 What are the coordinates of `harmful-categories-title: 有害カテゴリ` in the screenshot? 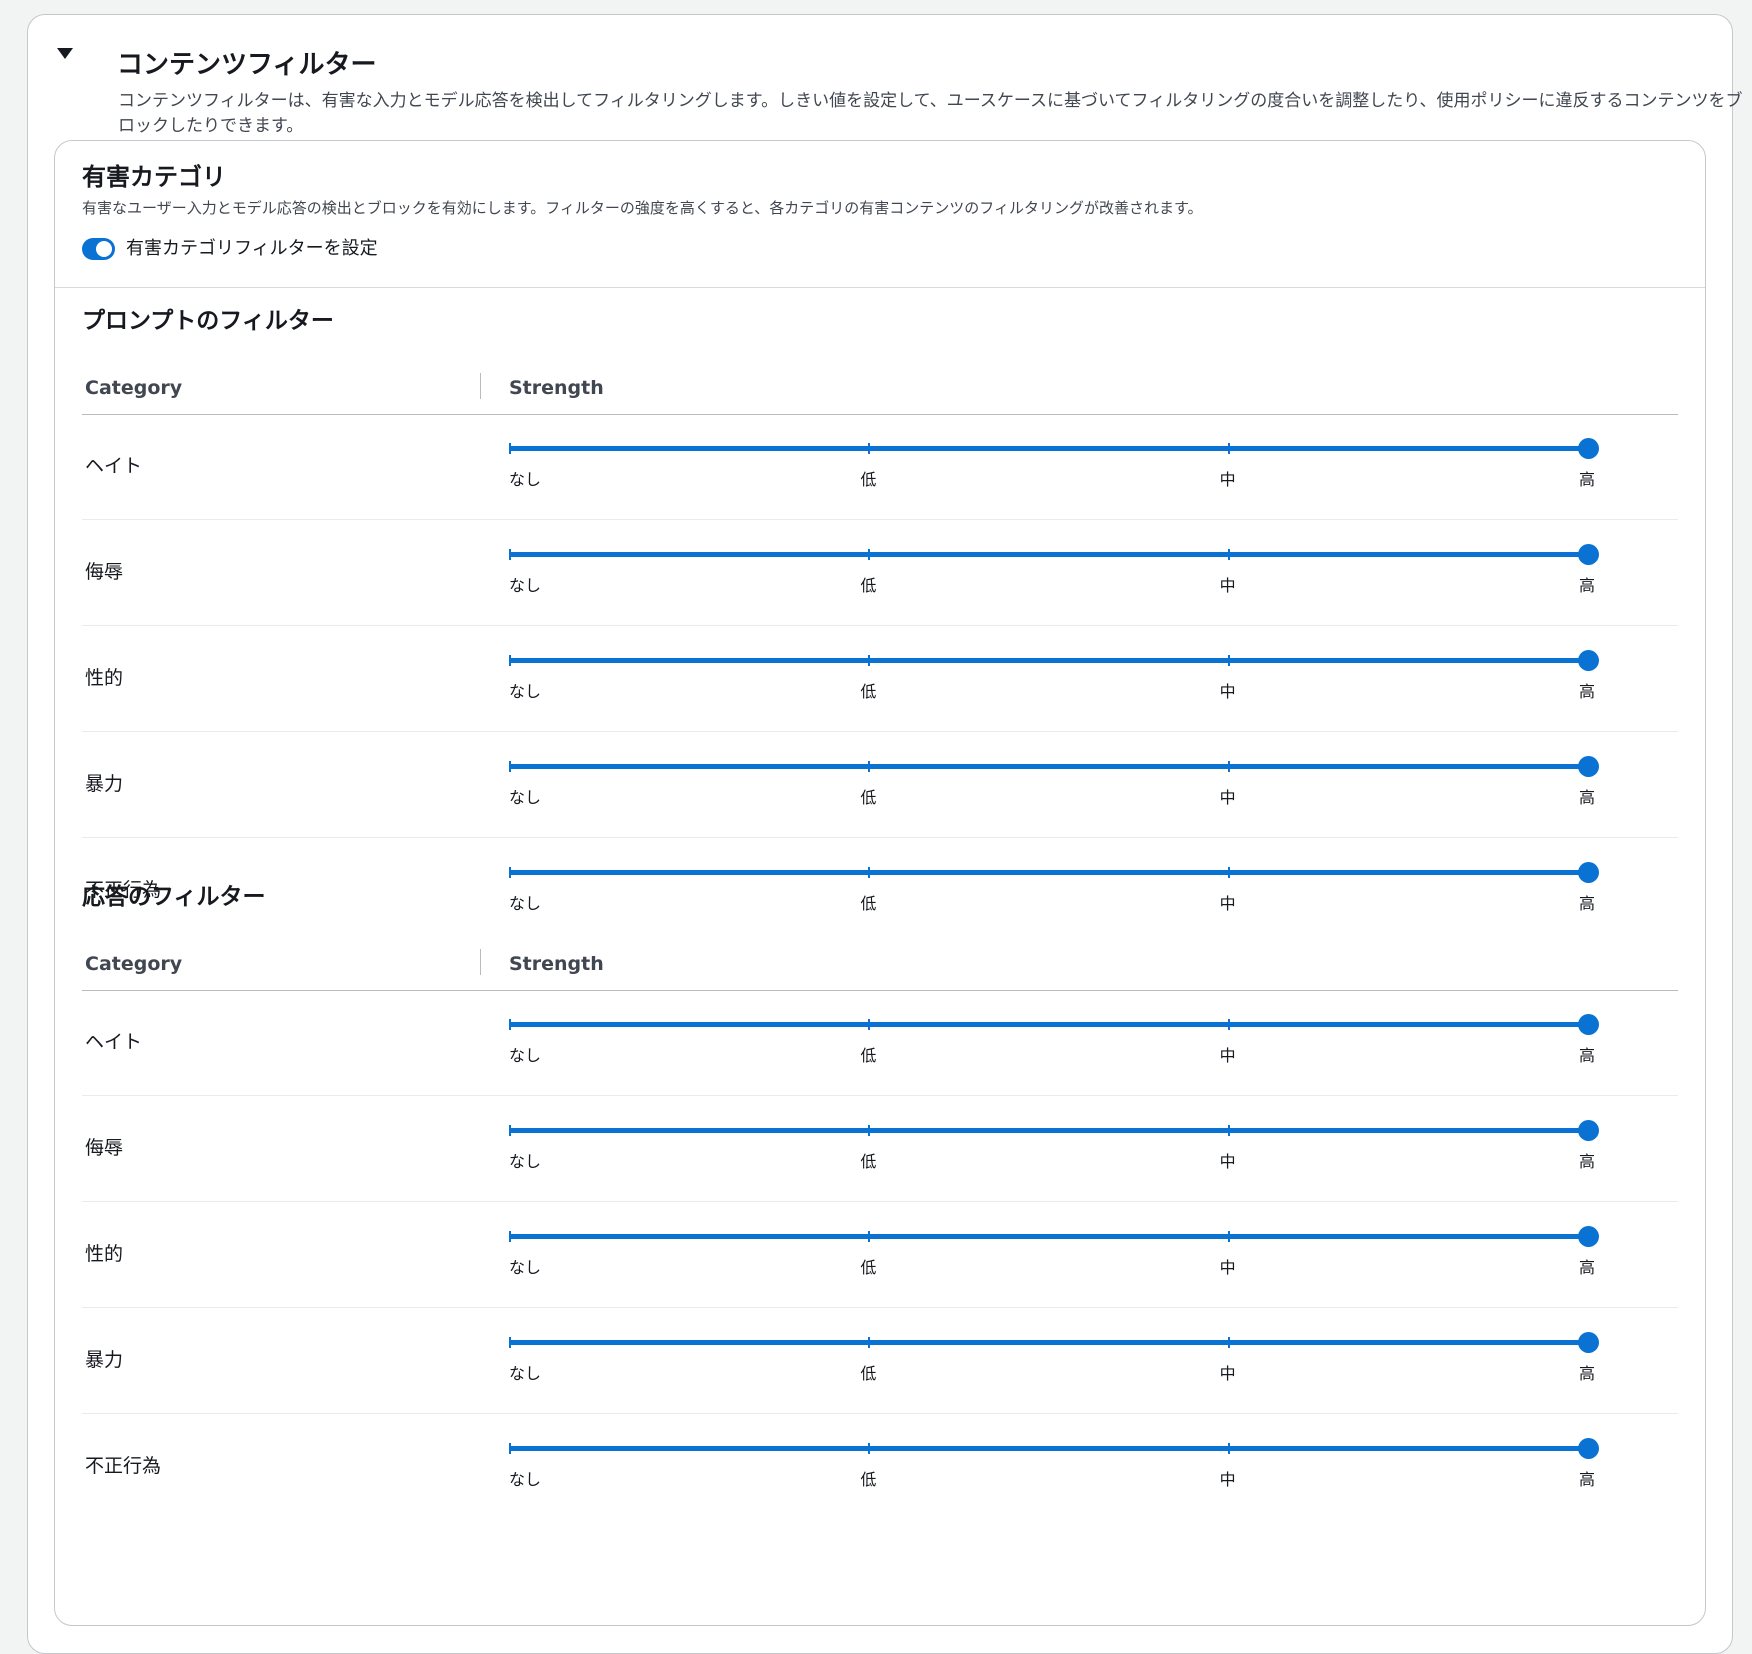 It's located at (154, 177).